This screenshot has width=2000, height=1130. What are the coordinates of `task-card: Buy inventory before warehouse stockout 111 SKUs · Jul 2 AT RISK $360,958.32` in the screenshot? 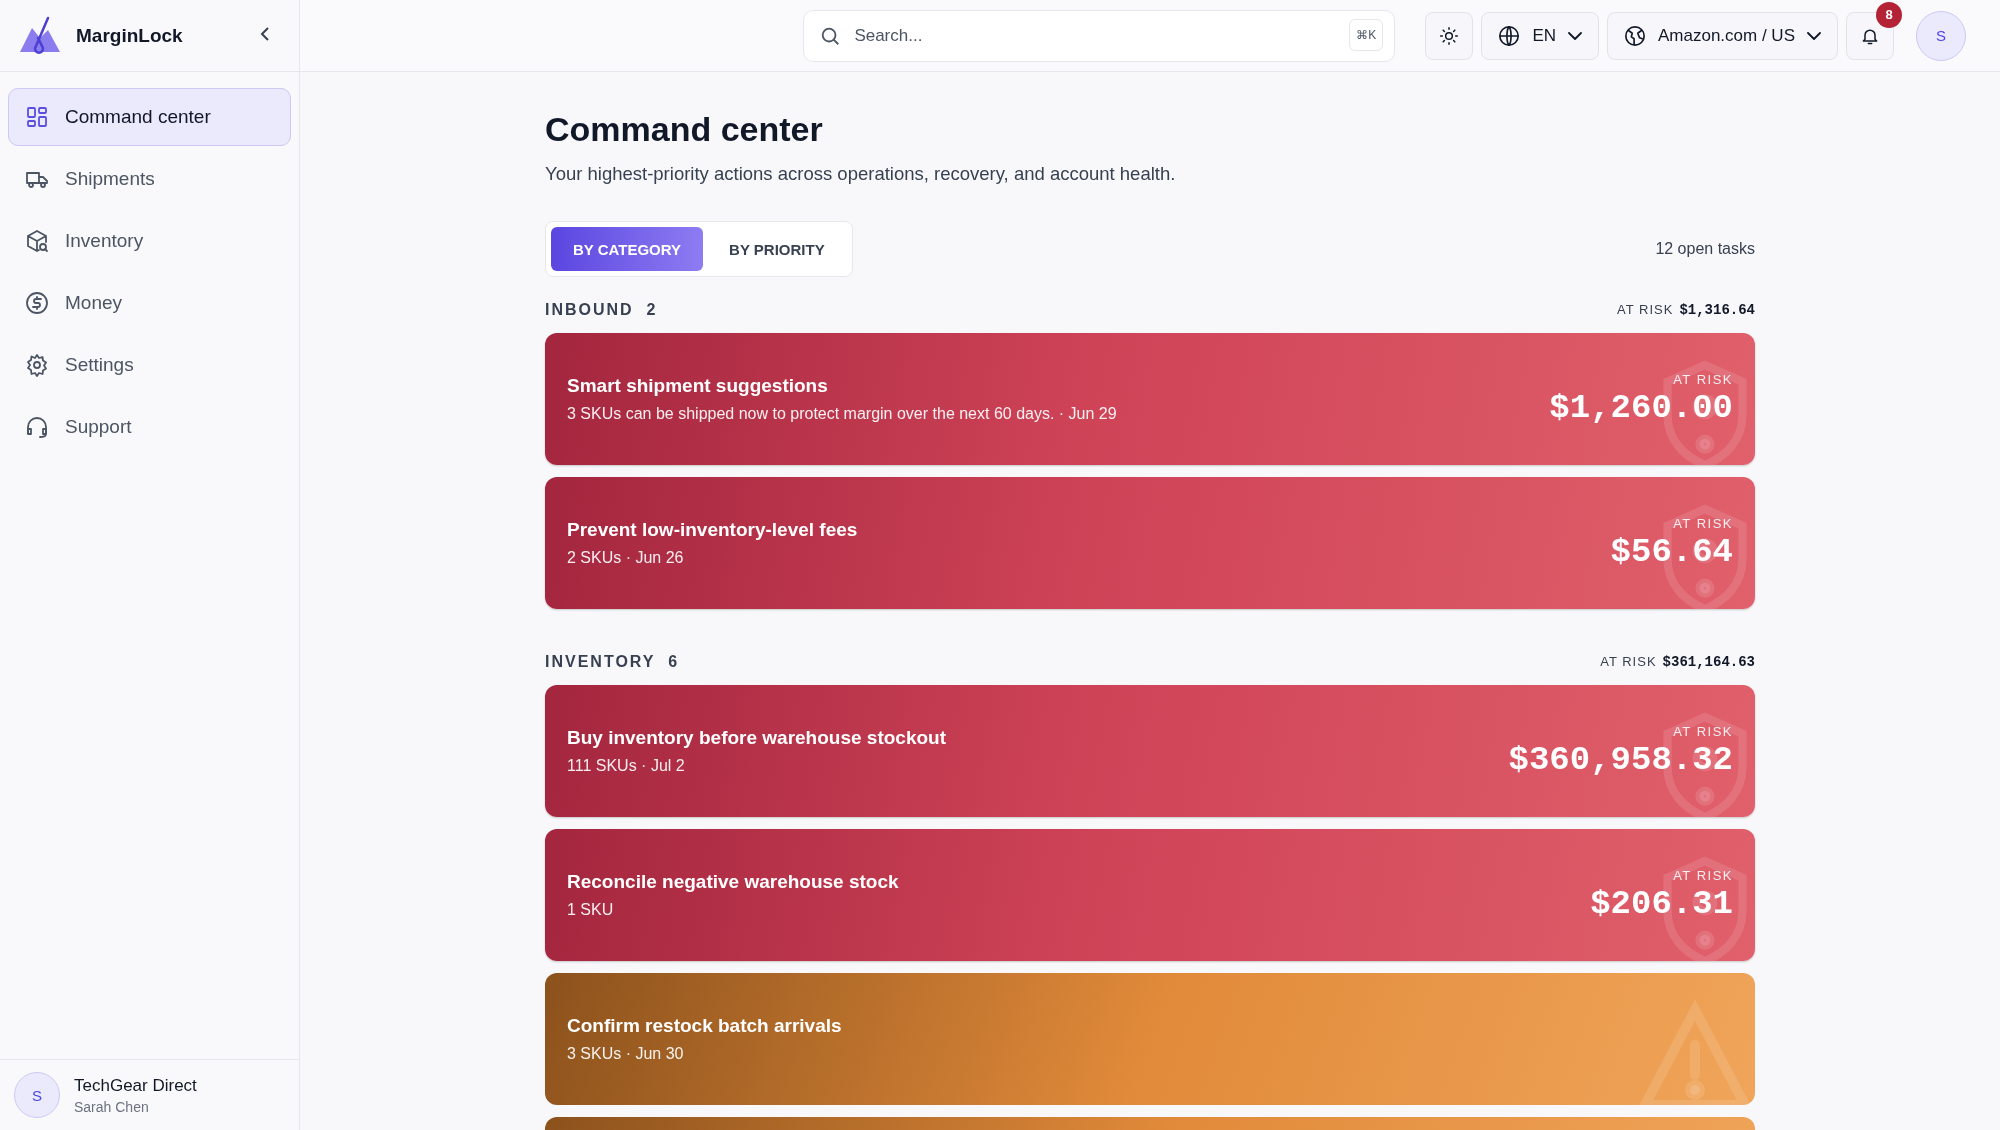 It's located at (1150, 751).